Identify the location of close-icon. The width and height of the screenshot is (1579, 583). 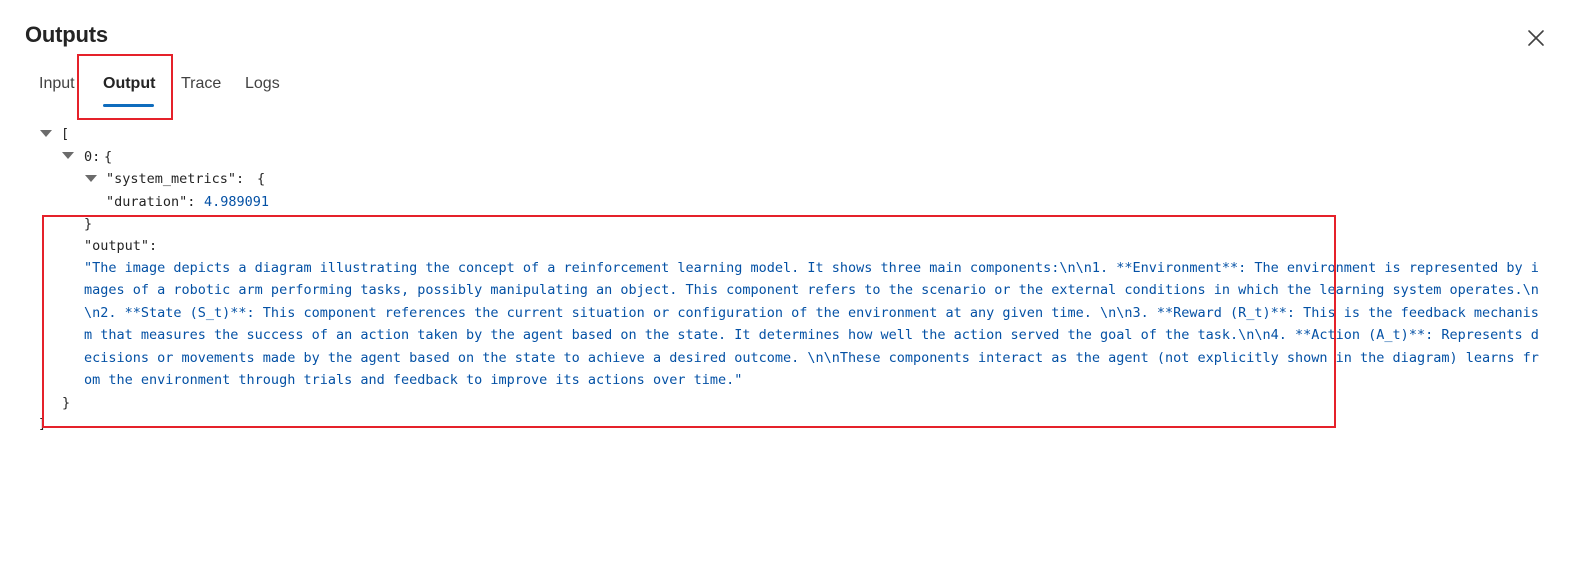
(1536, 38).